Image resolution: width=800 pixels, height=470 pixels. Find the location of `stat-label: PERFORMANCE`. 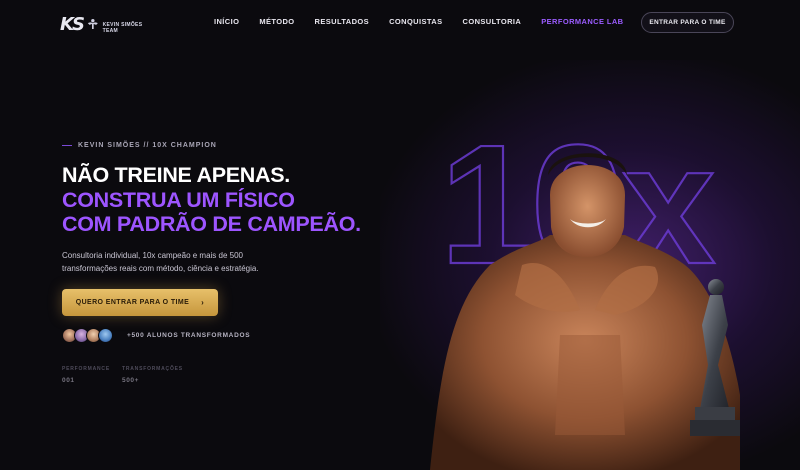

stat-label: PERFORMANCE is located at coordinates (86, 369).